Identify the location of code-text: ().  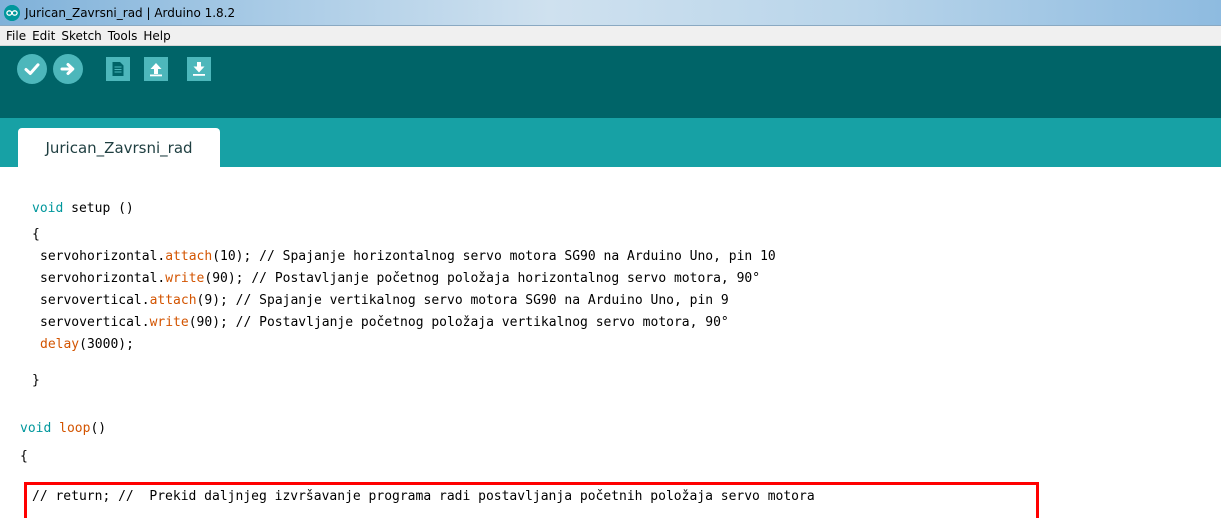
(98, 428).